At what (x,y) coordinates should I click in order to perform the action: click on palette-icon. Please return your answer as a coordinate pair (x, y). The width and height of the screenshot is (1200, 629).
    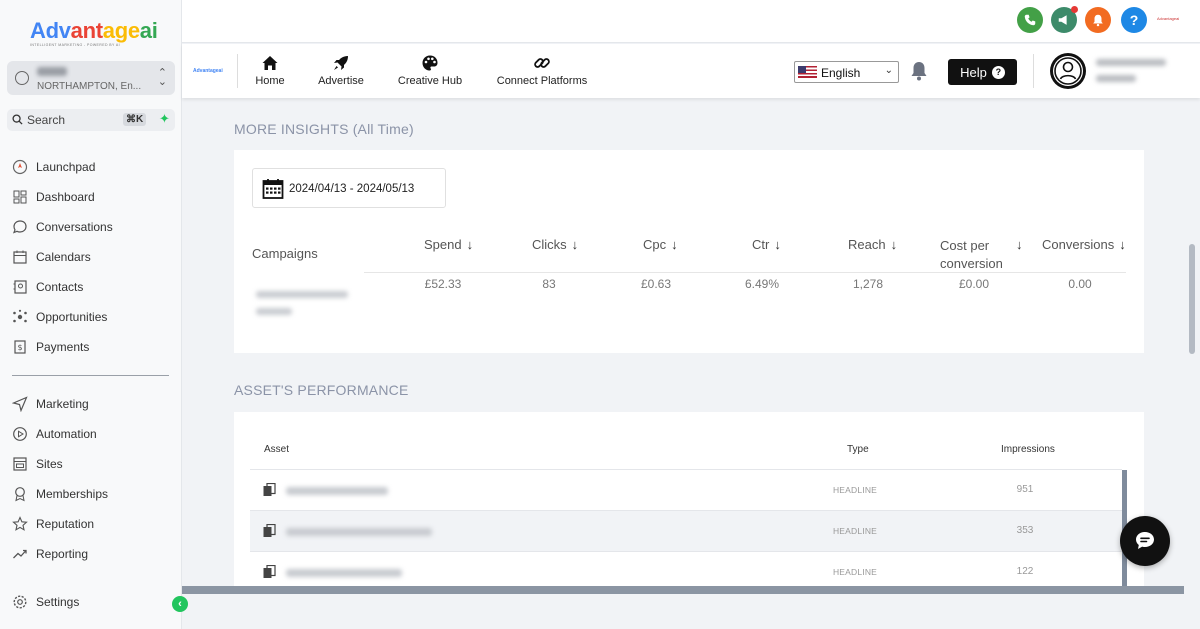
    Looking at the image, I should click on (430, 63).